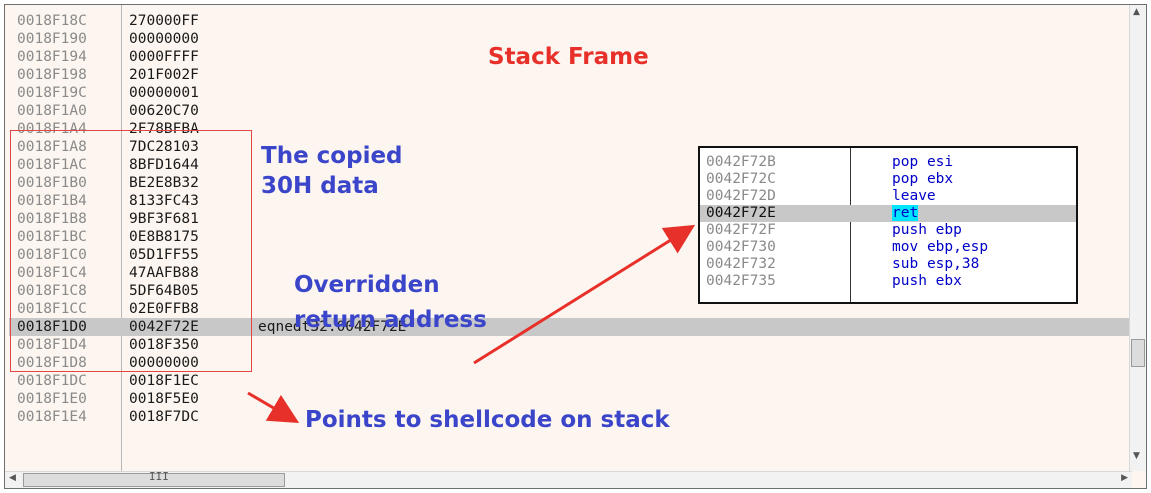 Image resolution: width=1151 pixels, height=493 pixels. What do you see at coordinates (273, 407) in the screenshot?
I see `shellcode-arrow` at bounding box center [273, 407].